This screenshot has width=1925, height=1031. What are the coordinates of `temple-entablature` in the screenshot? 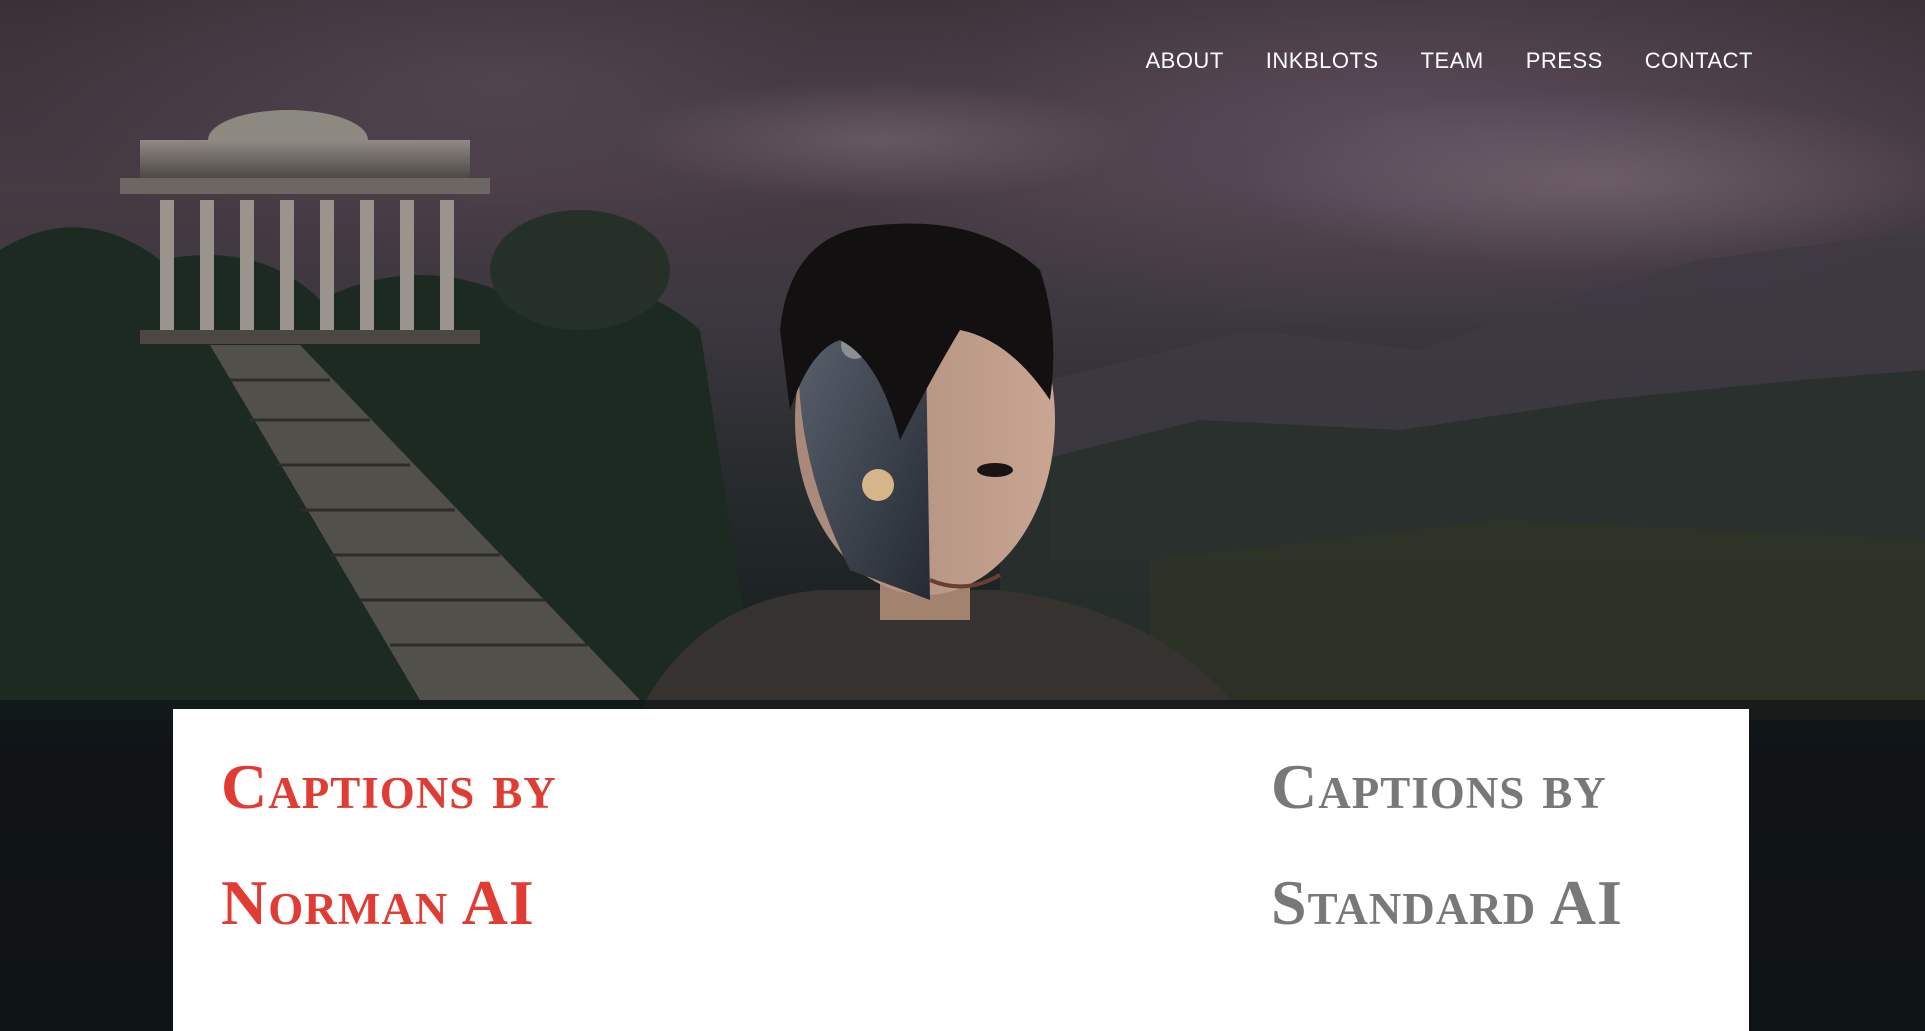 It's located at (305, 186).